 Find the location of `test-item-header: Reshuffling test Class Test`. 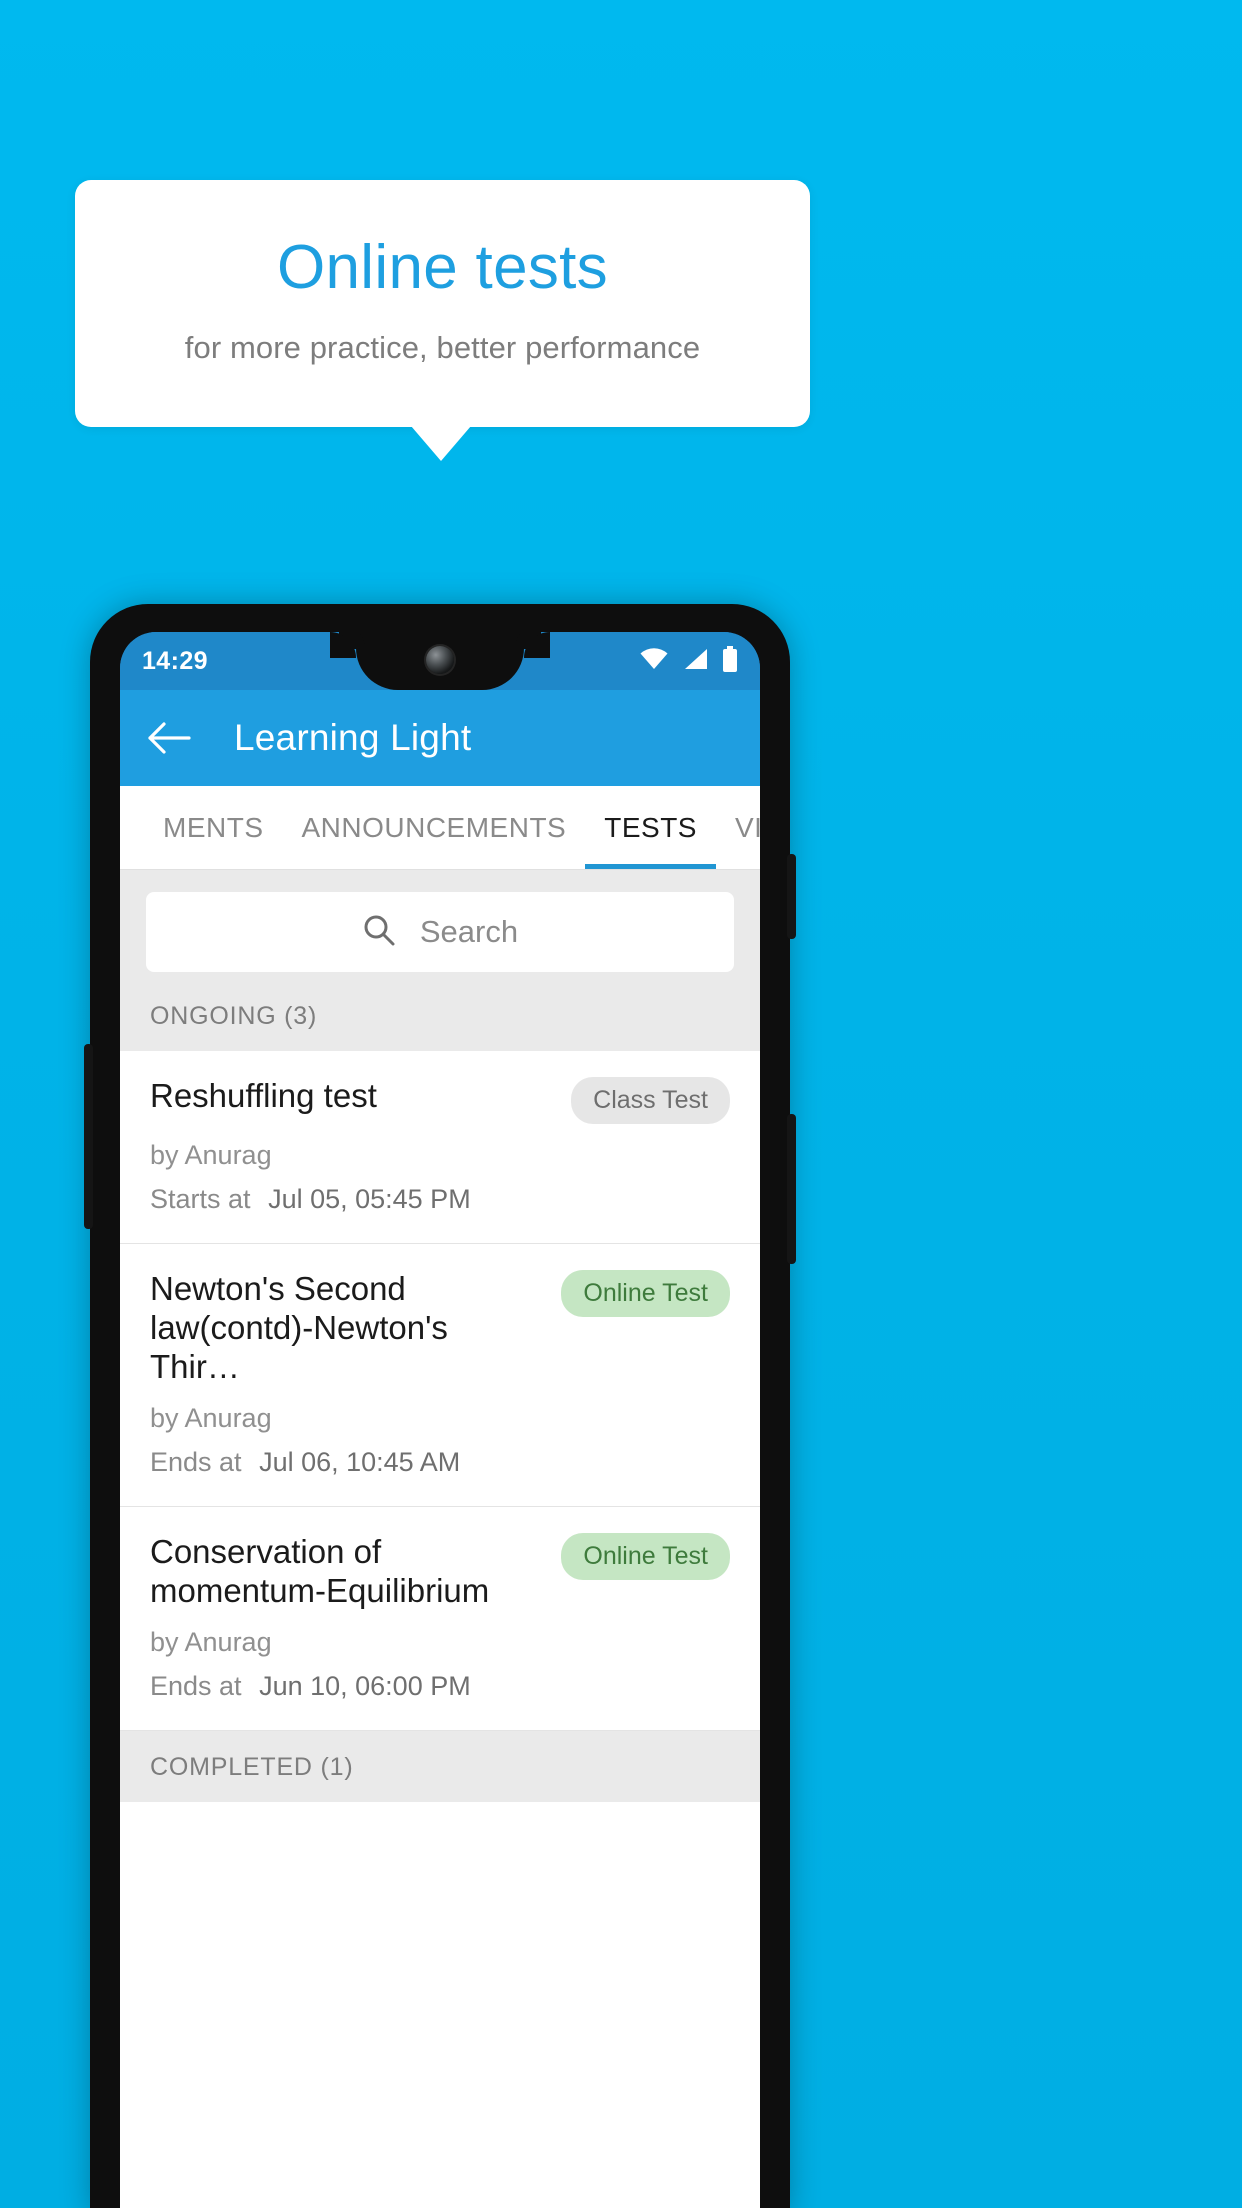

test-item-header: Reshuffling test Class Test is located at coordinates (440, 1100).